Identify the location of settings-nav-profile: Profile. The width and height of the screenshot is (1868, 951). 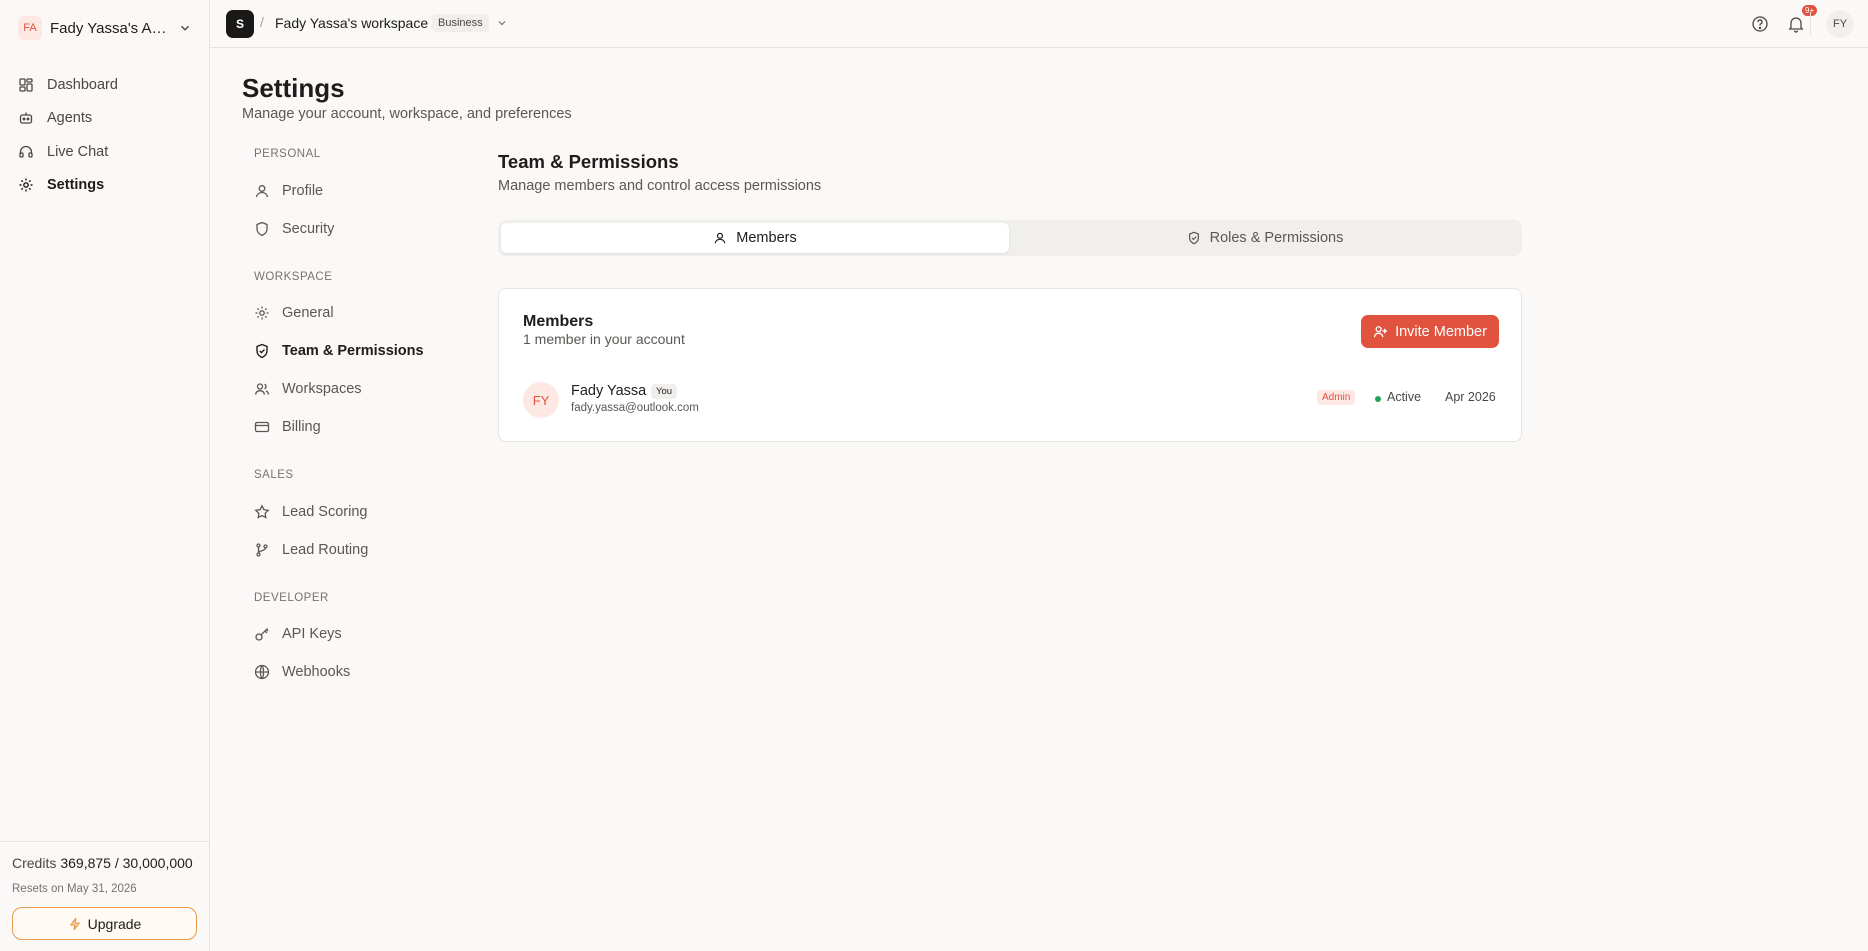
(349, 191).